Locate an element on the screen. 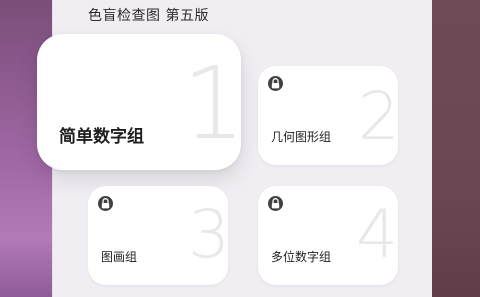  card-geometric-shapes: 2 几何图形组 is located at coordinates (328, 115).